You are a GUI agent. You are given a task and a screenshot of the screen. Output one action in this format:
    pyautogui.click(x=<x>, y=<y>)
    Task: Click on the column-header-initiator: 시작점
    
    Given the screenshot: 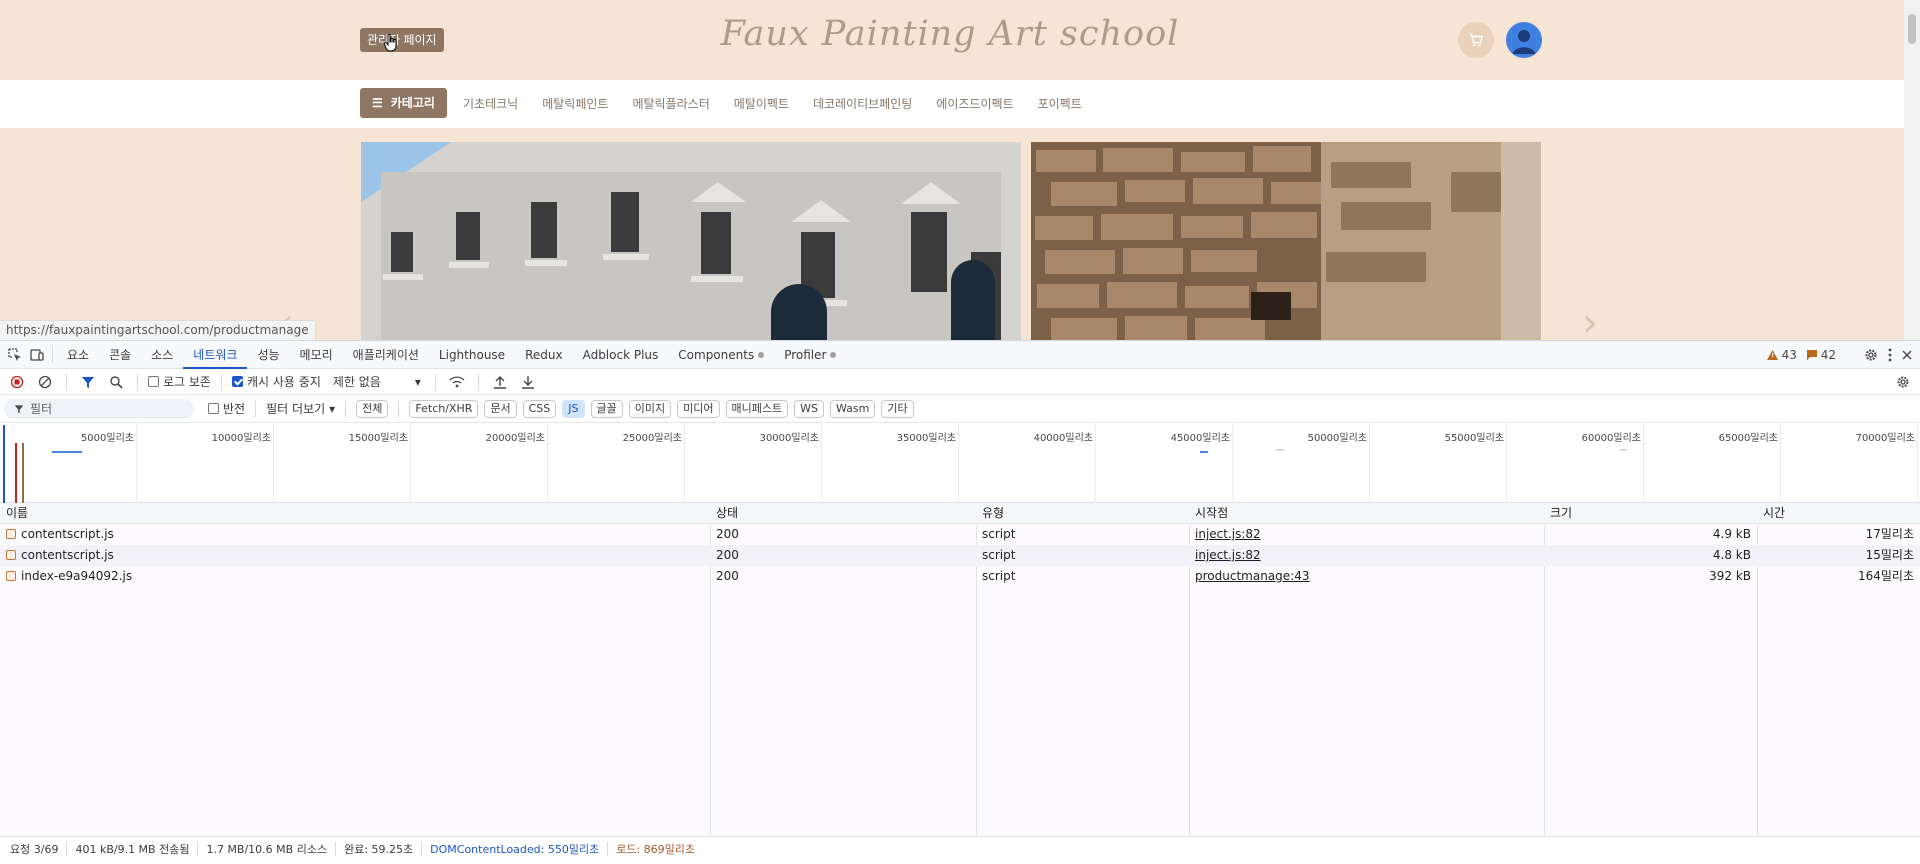 What is the action you would take?
    pyautogui.click(x=1208, y=513)
    